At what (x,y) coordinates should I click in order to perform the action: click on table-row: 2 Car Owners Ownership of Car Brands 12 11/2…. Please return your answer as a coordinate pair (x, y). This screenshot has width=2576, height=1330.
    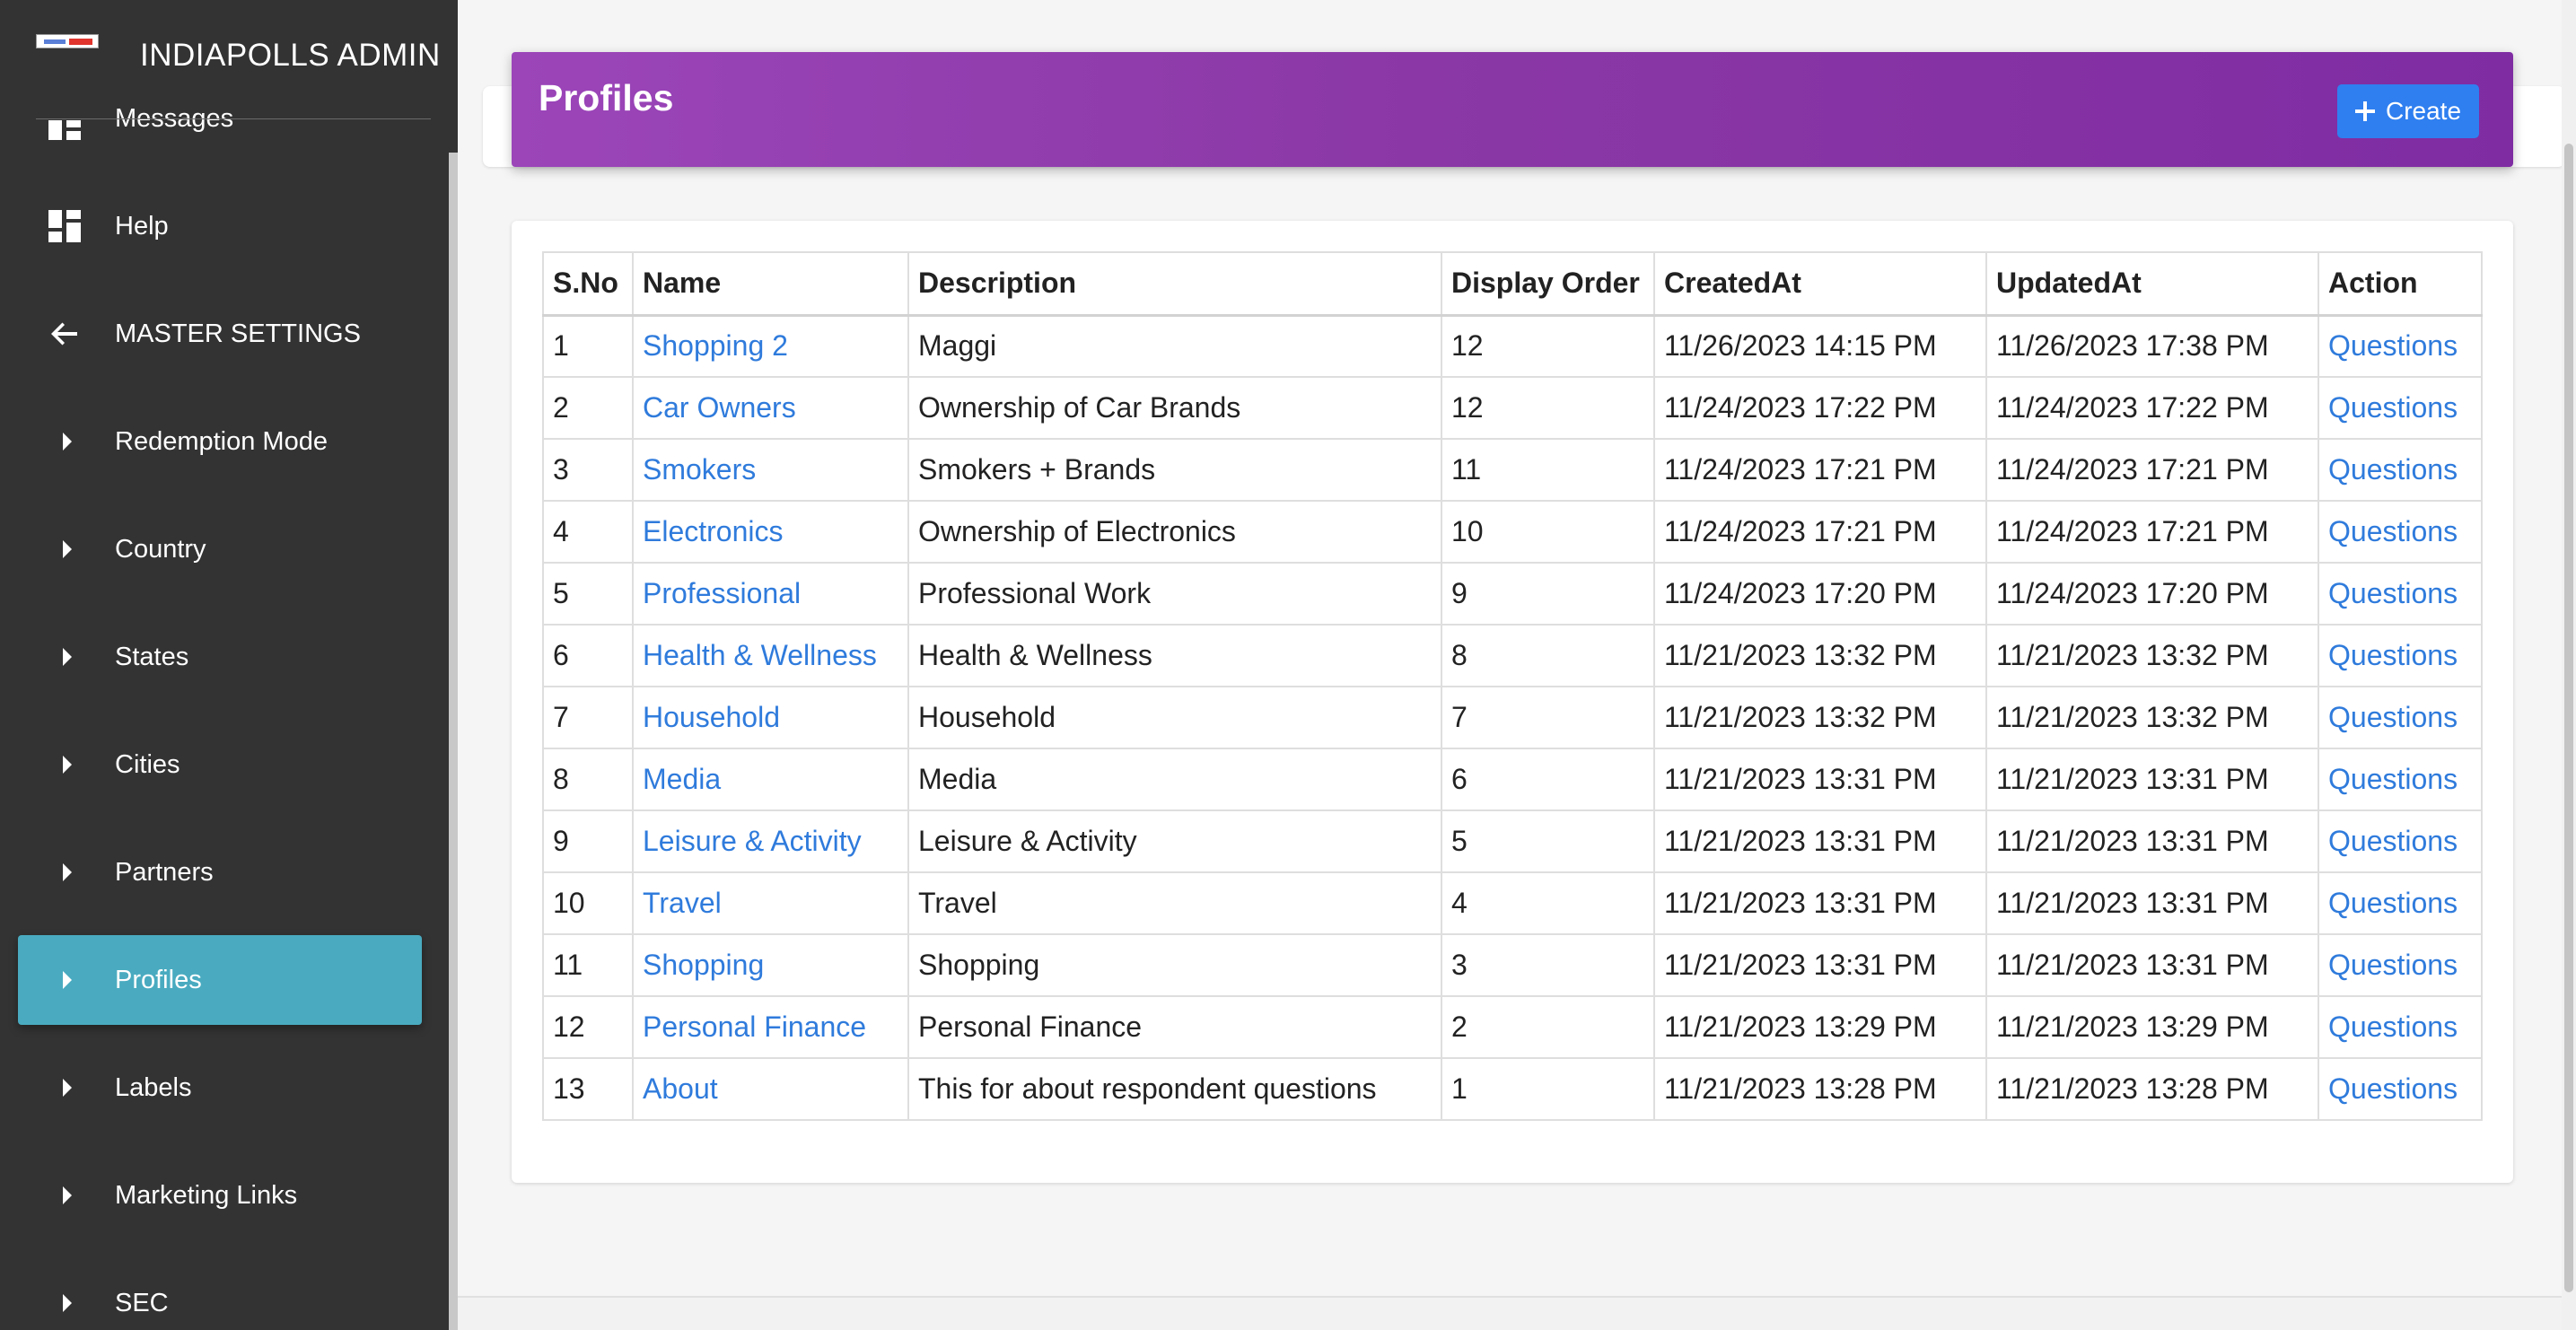
    Looking at the image, I should click on (1512, 408).